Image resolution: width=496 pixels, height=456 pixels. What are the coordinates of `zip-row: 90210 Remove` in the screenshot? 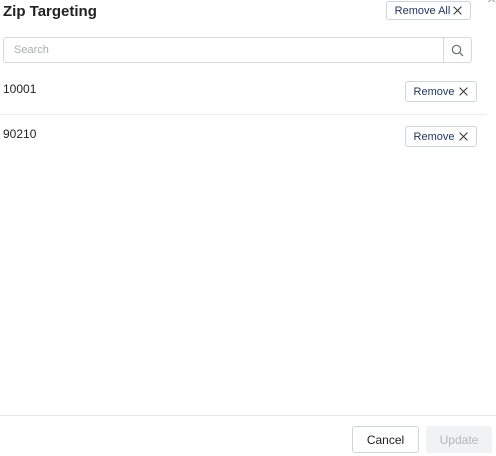 It's located at (243, 137).